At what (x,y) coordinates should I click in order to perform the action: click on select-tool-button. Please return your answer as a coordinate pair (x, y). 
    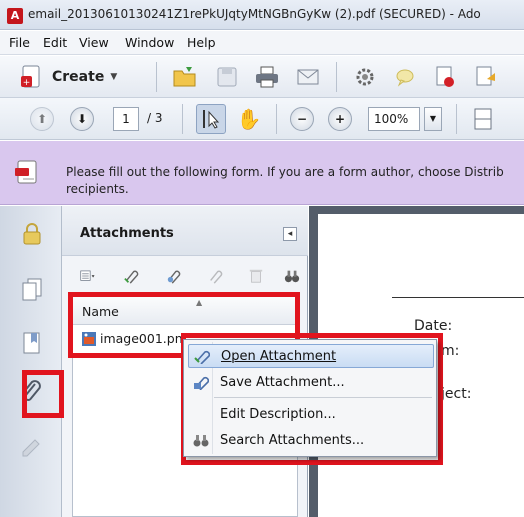
    Looking at the image, I should click on (211, 119).